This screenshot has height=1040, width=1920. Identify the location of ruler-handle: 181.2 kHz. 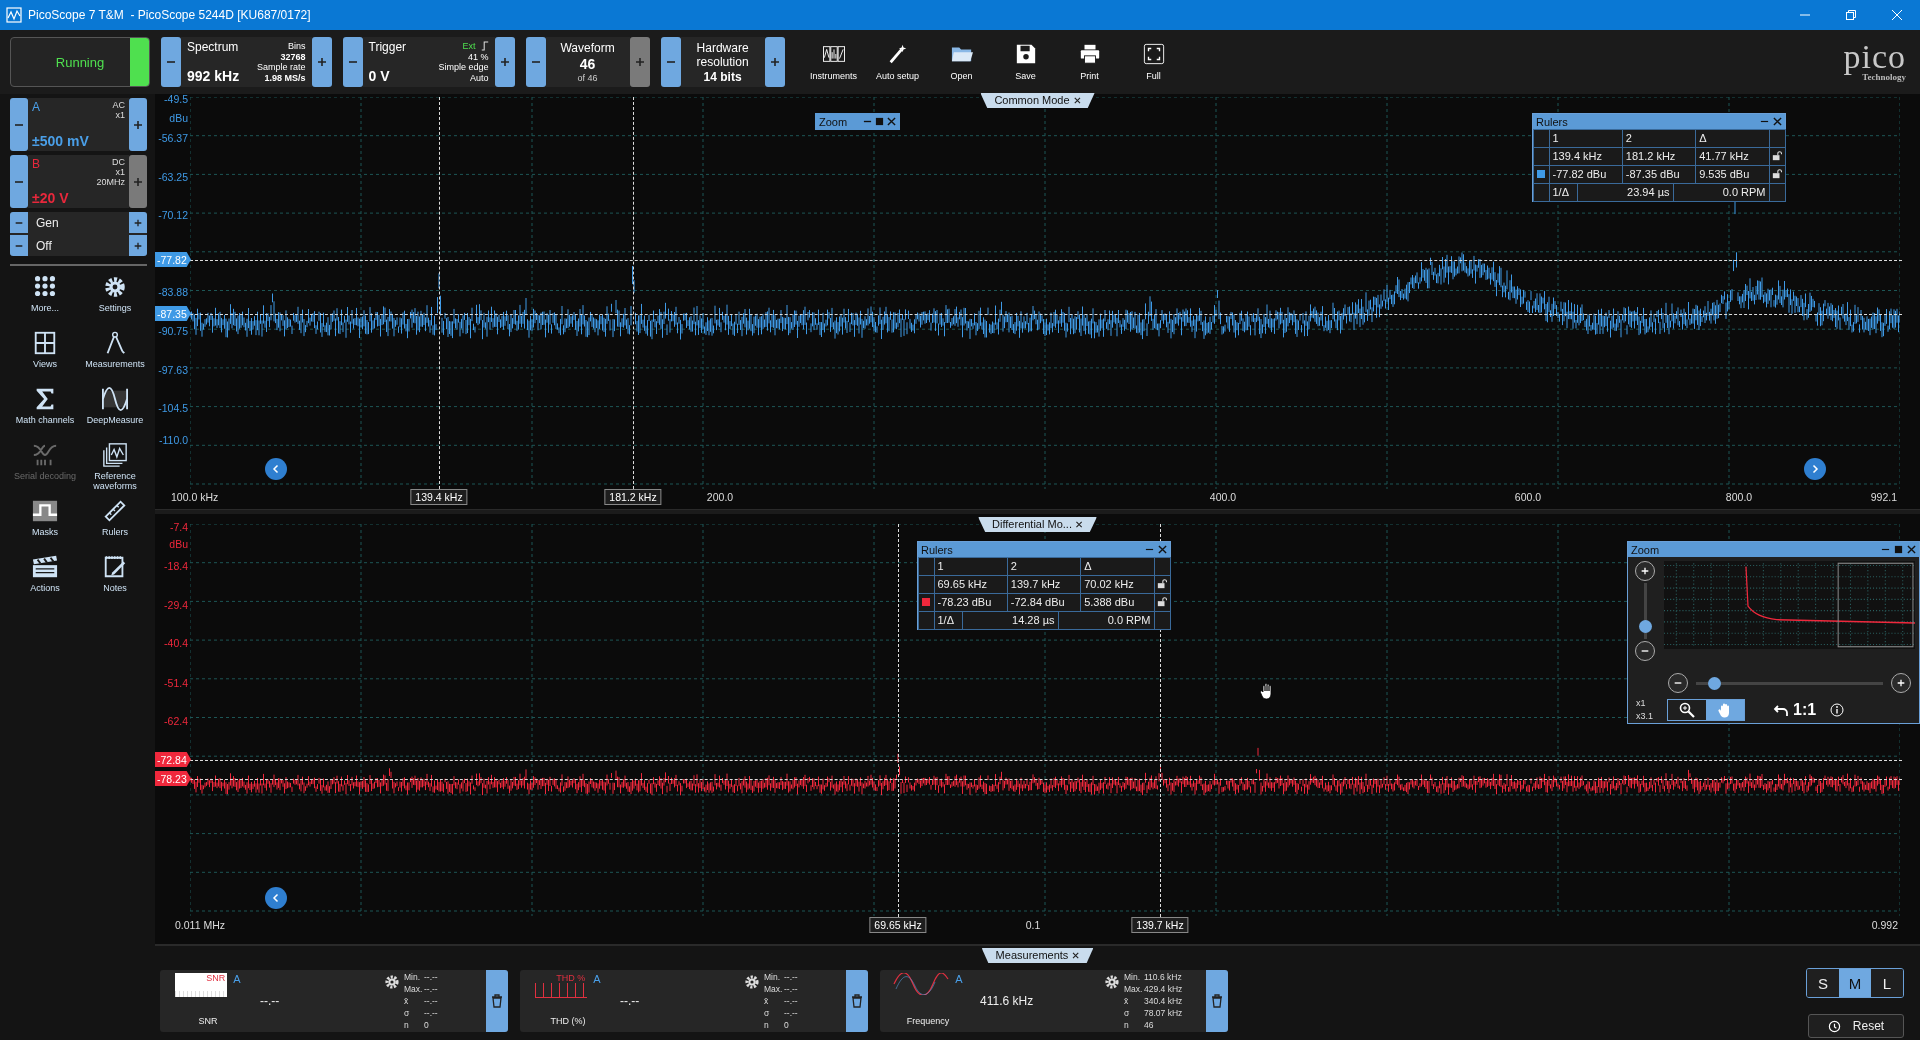
(633, 497).